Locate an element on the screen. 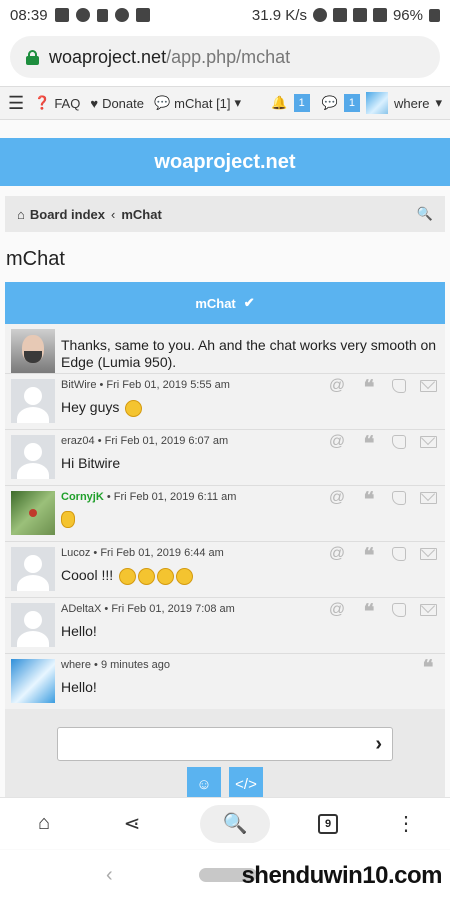 The width and height of the screenshot is (450, 900). breadcrumb: ⌂ Board index ‹ mChat 🔍 is located at coordinates (225, 214).